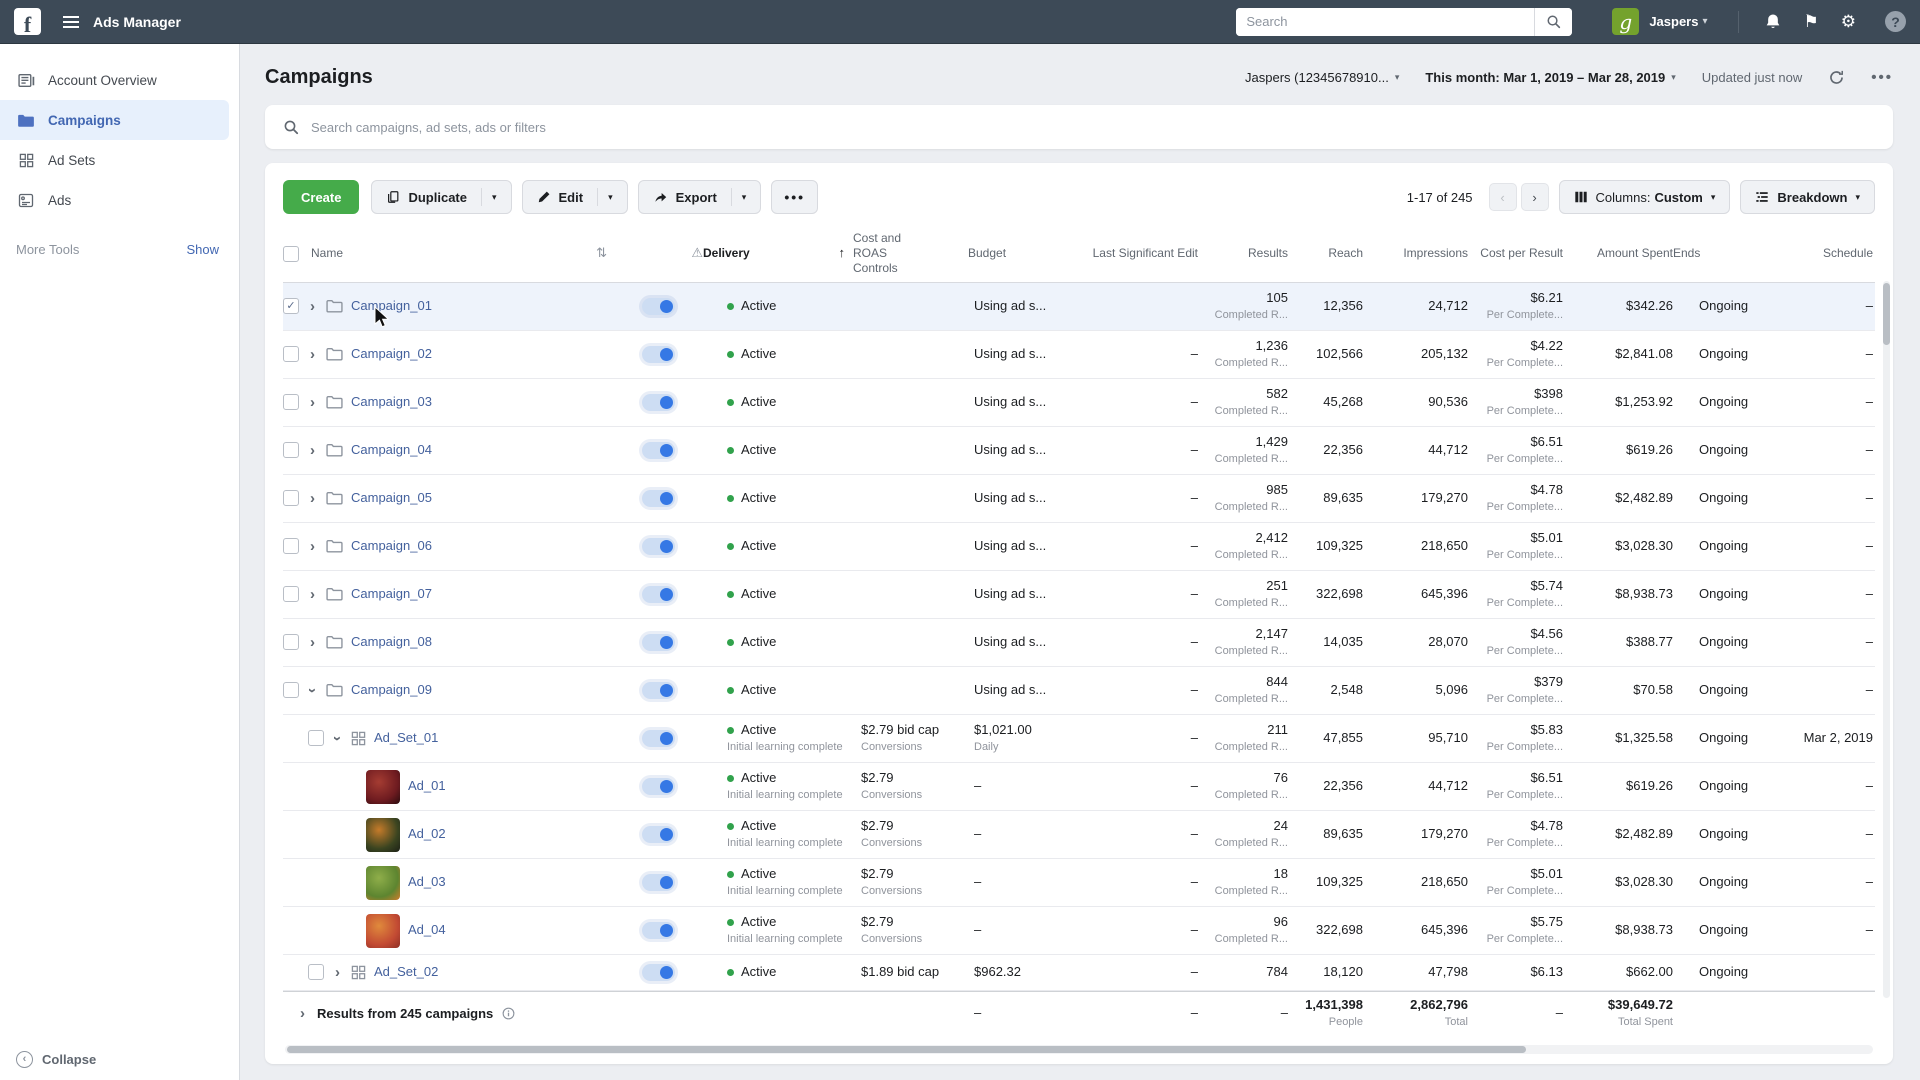 This screenshot has height=1080, width=1920. Describe the element at coordinates (114, 80) in the screenshot. I see `sidebar-item-account-overview: Account Overview` at that location.